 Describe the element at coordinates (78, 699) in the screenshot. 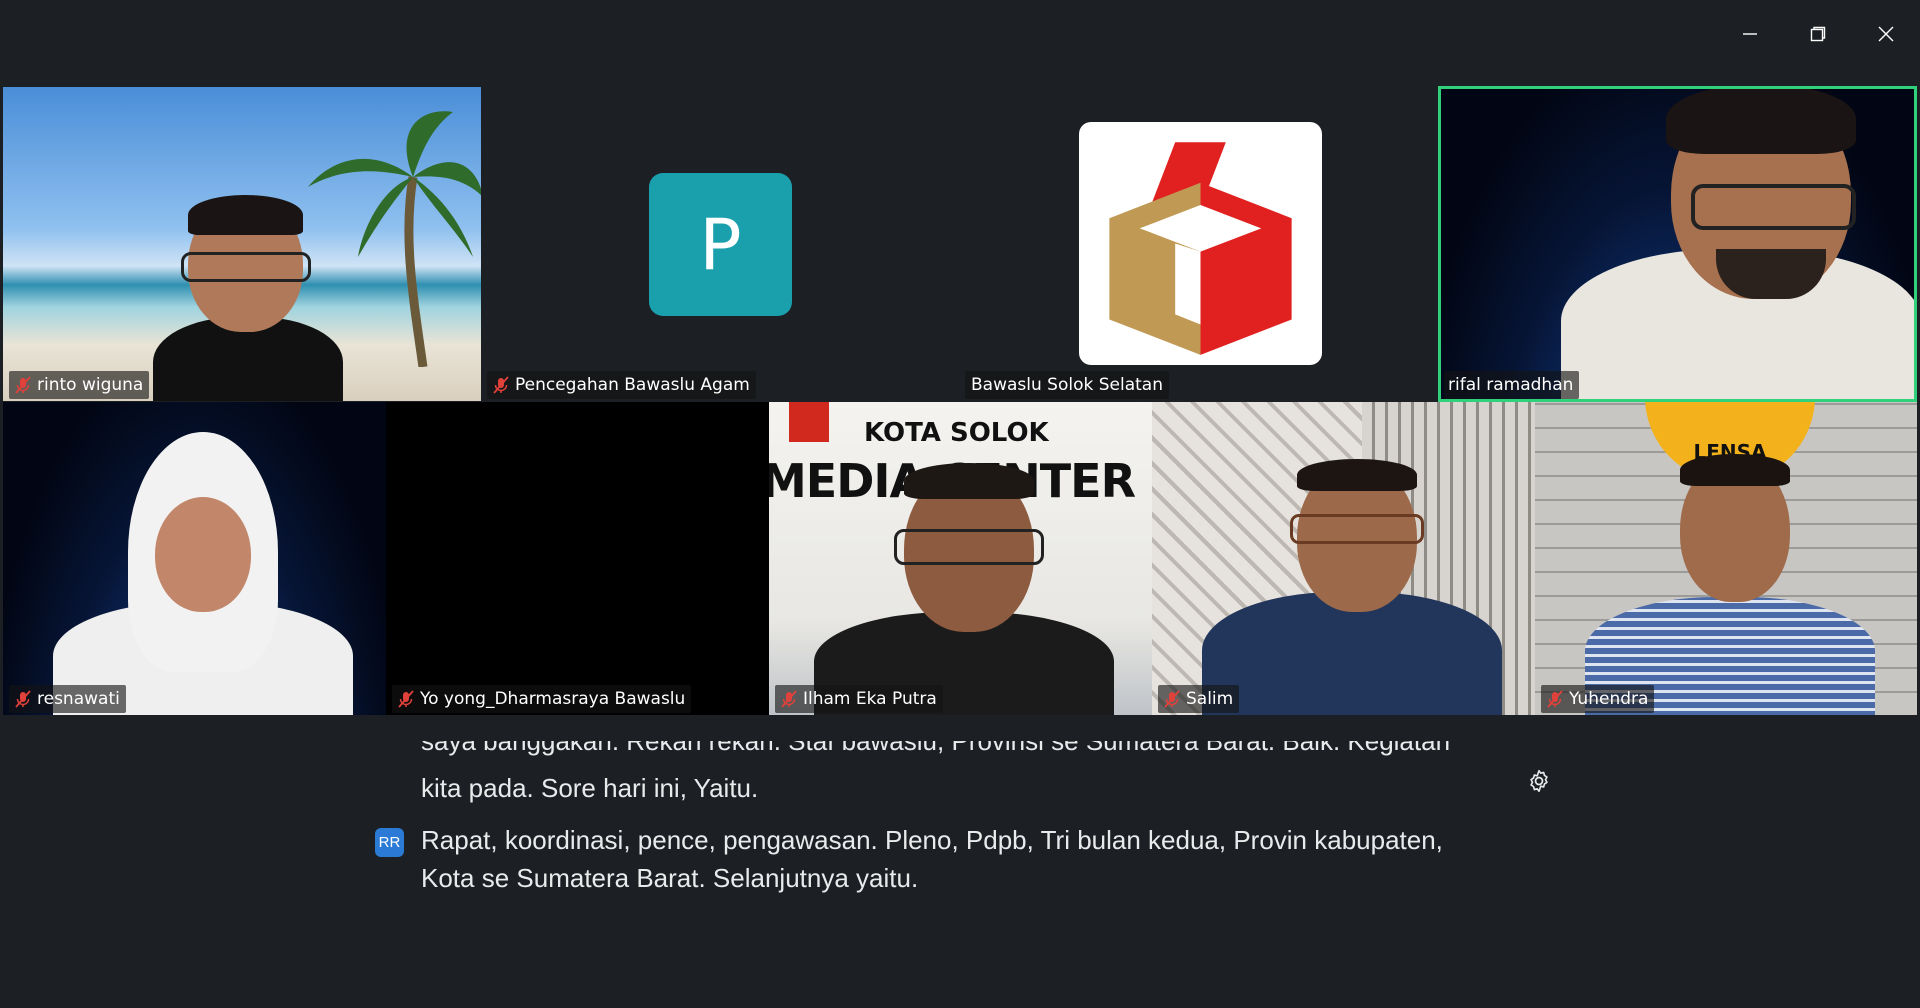

I see `participant-name: resnawati` at that location.